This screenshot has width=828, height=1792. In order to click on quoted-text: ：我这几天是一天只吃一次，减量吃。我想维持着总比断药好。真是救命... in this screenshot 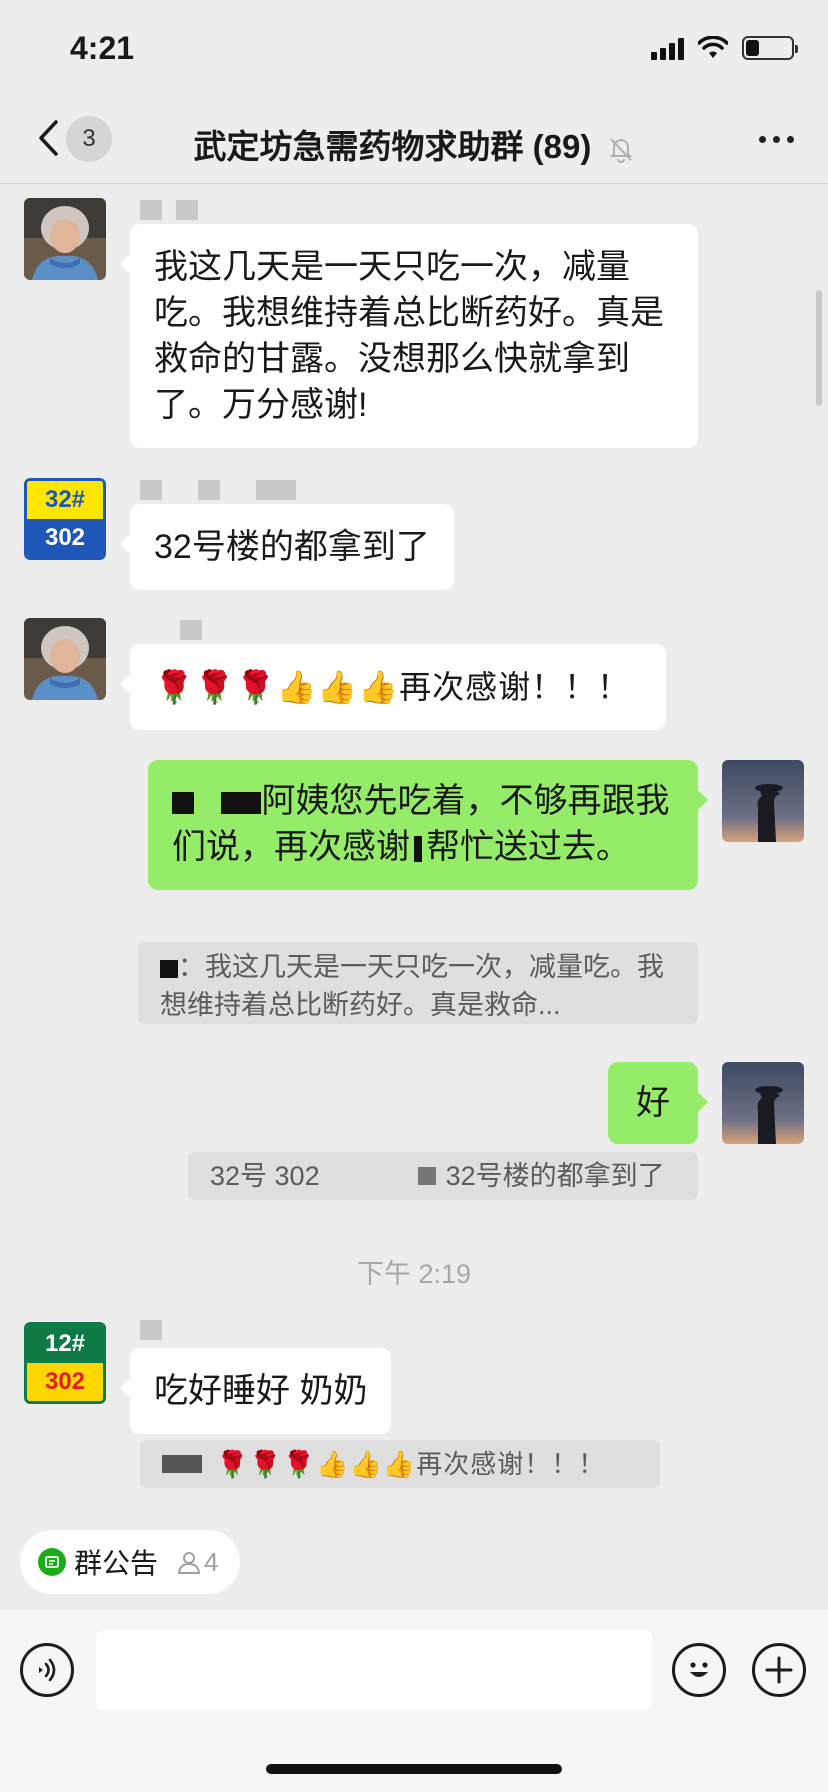, I will do `click(412, 986)`.